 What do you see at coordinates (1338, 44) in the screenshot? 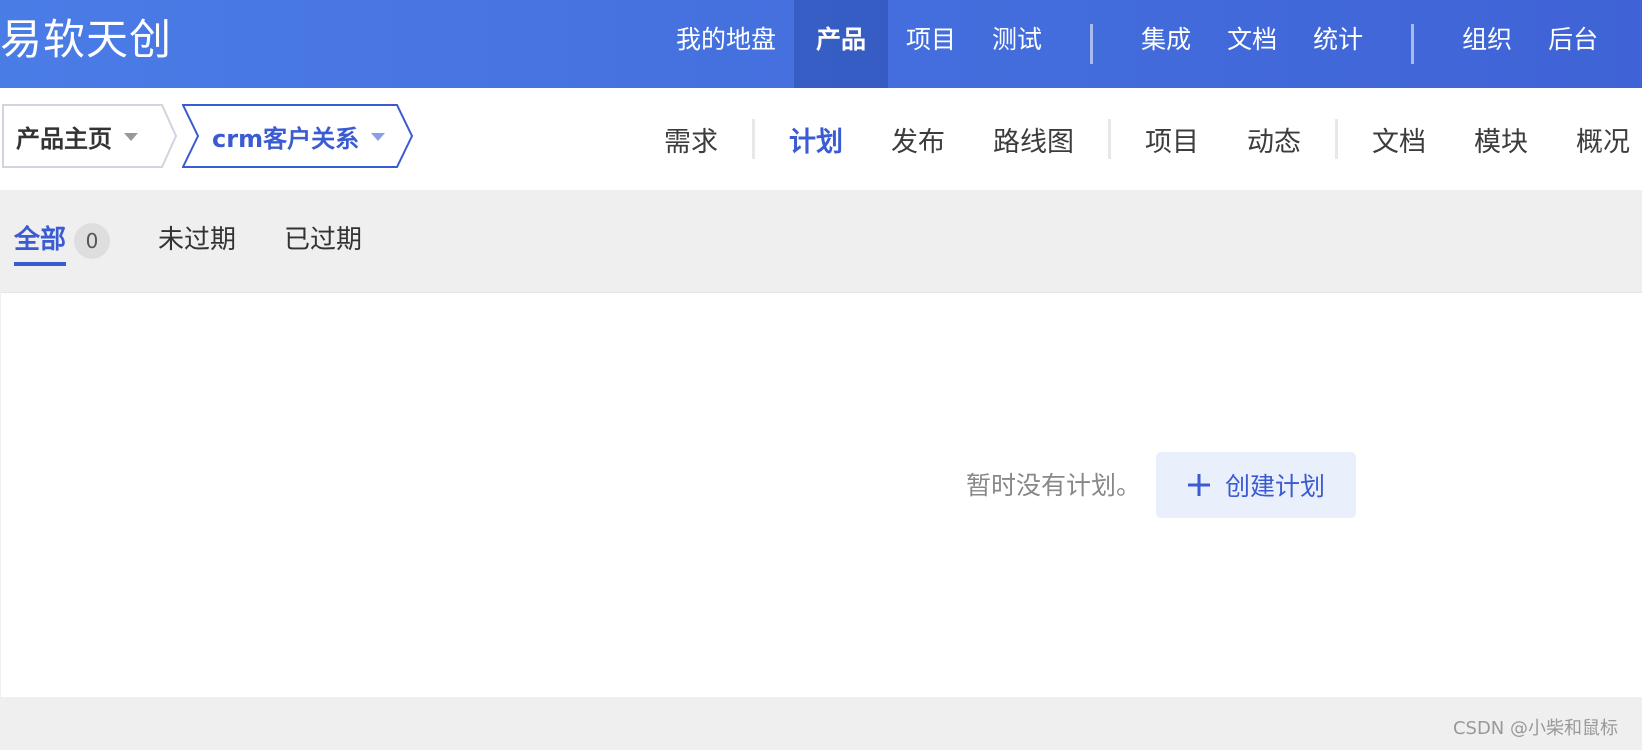
I see `top-nav-item-stats: 统计` at bounding box center [1338, 44].